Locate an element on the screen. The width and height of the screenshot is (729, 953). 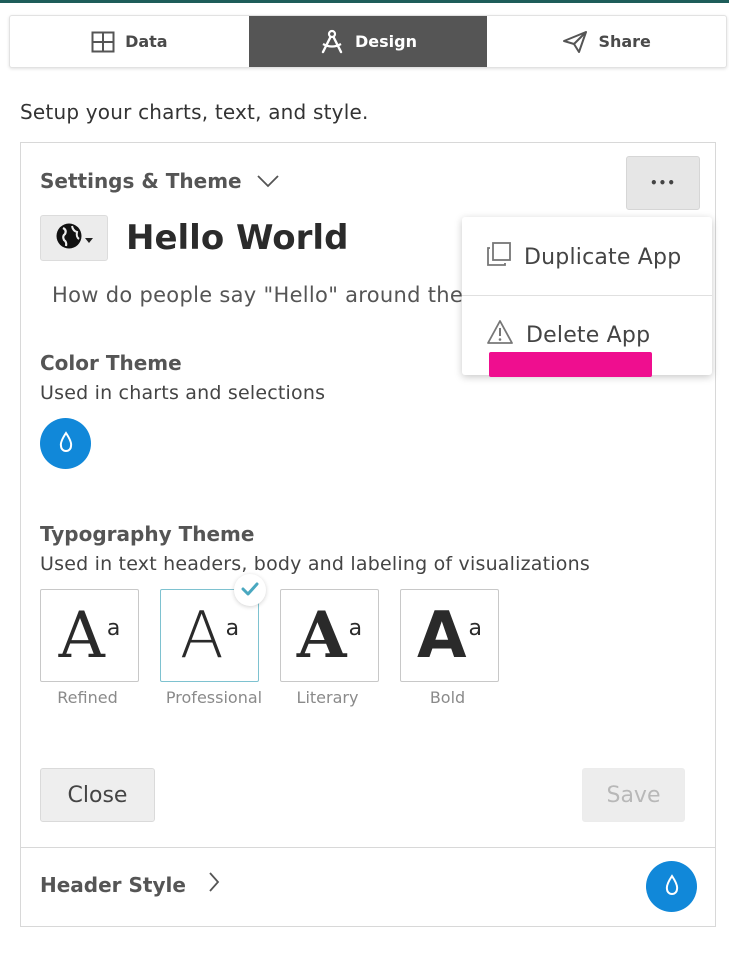
tab-design: Design is located at coordinates (368, 41).